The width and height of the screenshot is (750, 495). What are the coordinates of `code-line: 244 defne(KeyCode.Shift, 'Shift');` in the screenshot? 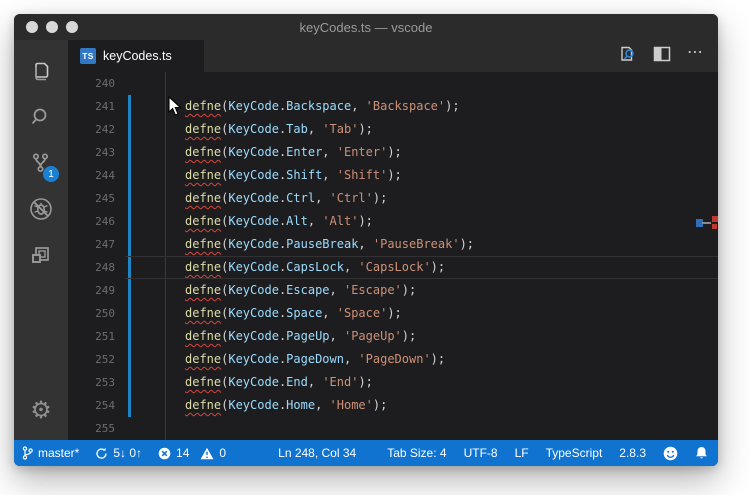 It's located at (393, 175).